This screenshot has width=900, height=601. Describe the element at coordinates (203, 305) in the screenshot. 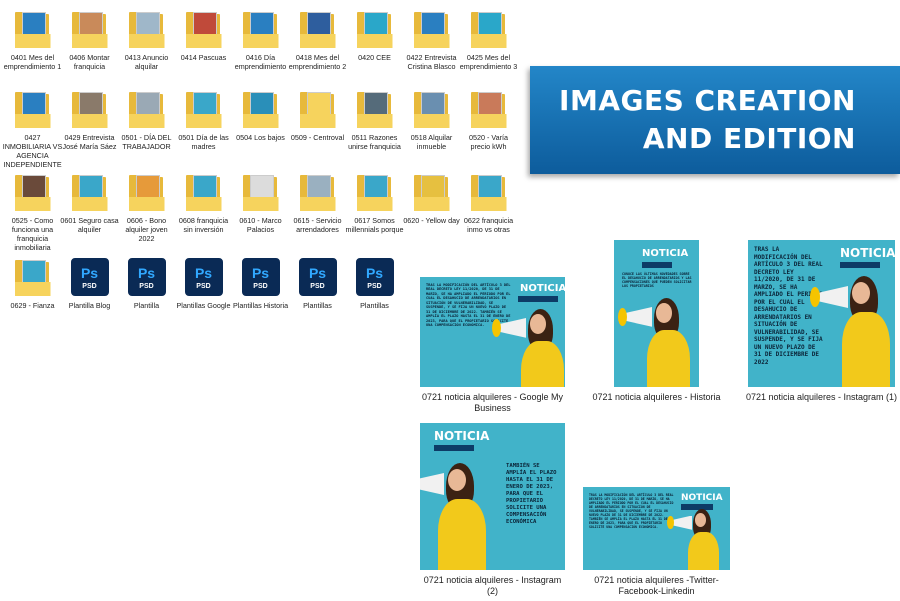

I see `file-label: Plantillas Google` at that location.